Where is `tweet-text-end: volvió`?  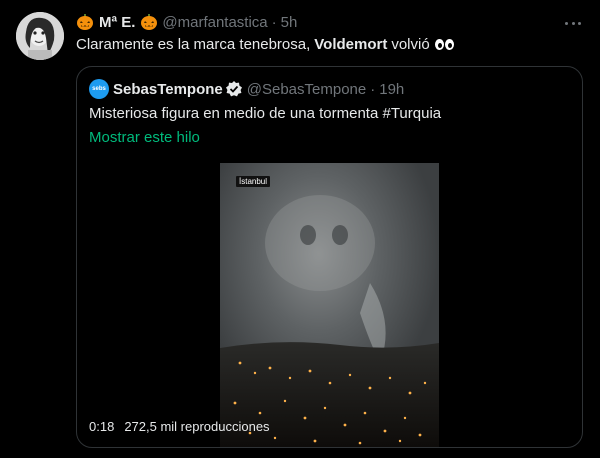
tweet-text-end: volvió is located at coordinates (410, 44).